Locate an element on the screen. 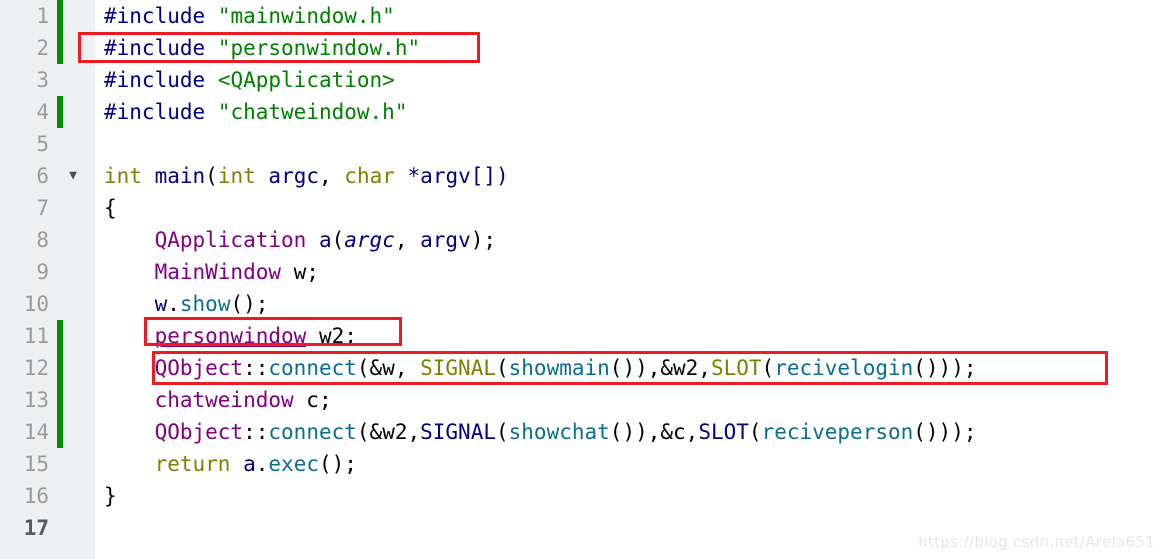  gutter-row: 14 is located at coordinates (47, 432).